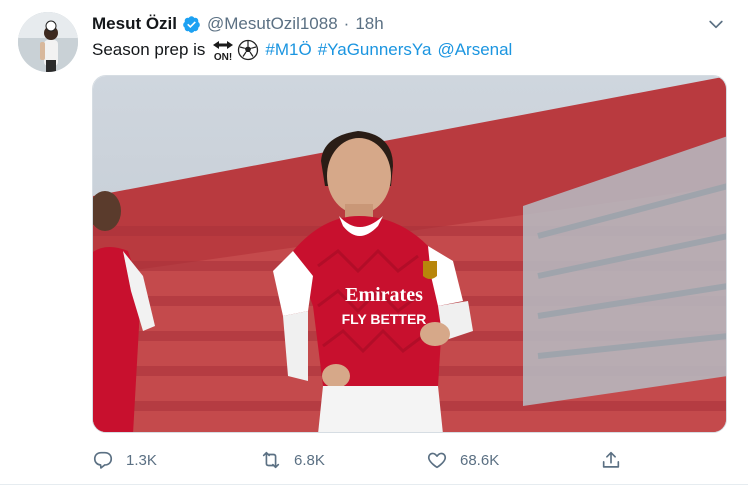 This screenshot has width=748, height=485. I want to click on shirt-text-line-1: Emirates, so click(384, 295).